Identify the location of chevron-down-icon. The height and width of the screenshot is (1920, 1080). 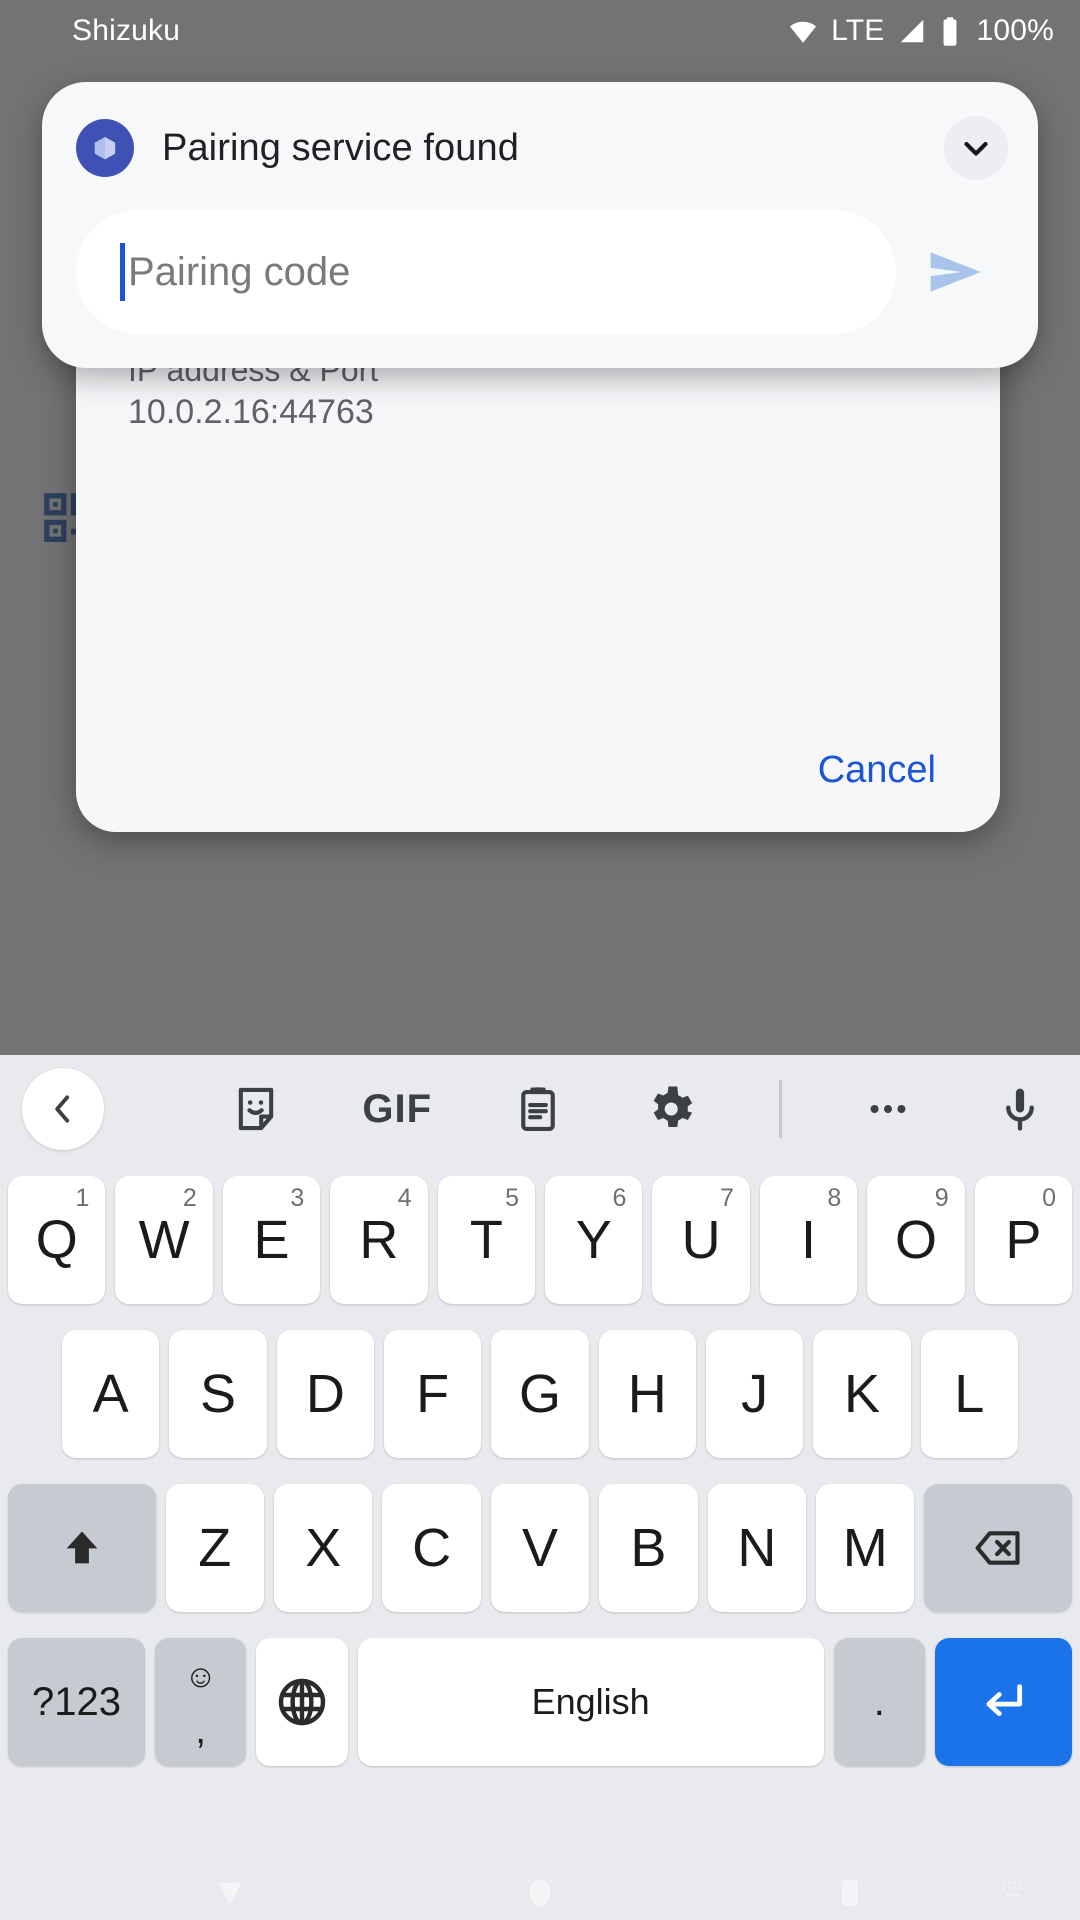
(976, 148).